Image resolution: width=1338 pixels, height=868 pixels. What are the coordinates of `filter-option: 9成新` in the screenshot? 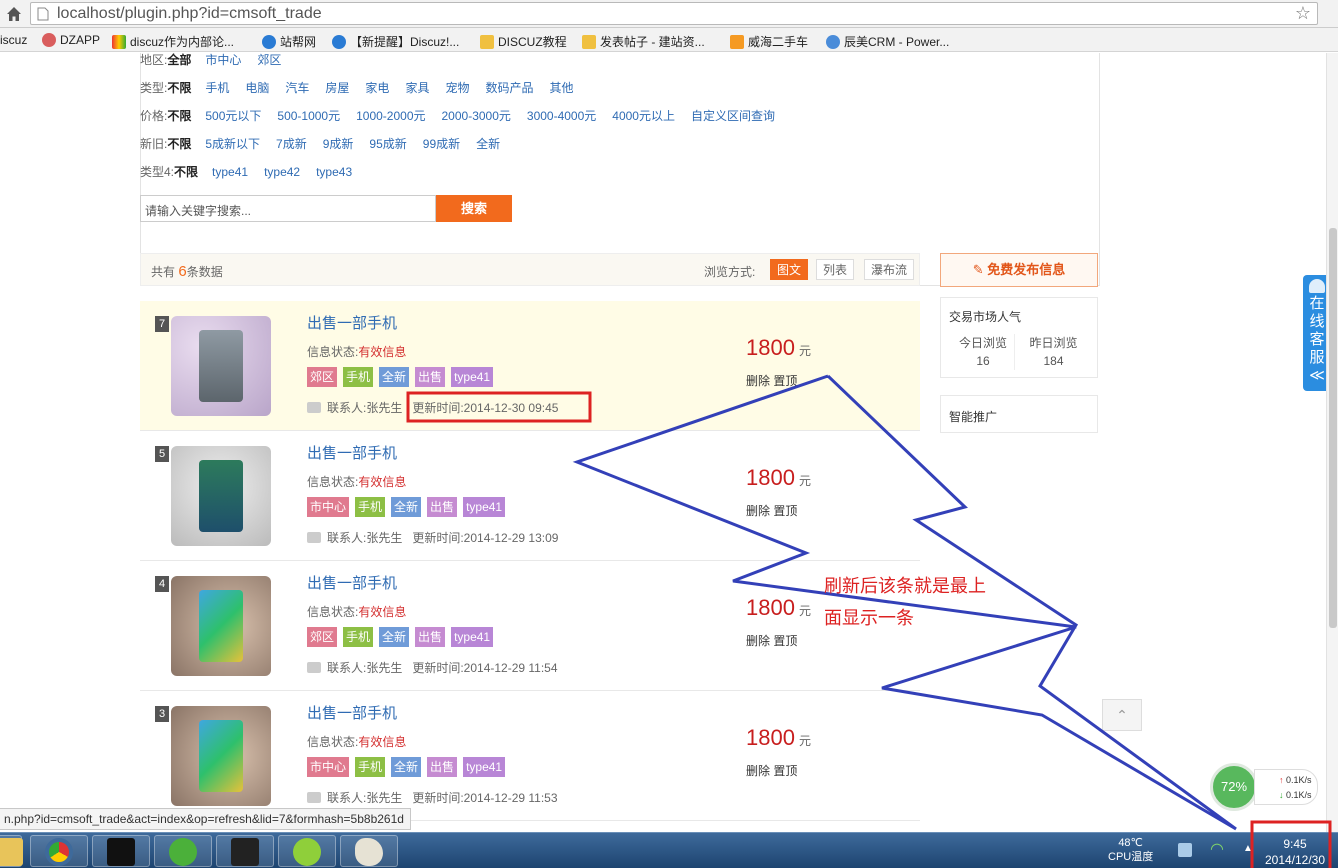 It's located at (338, 144).